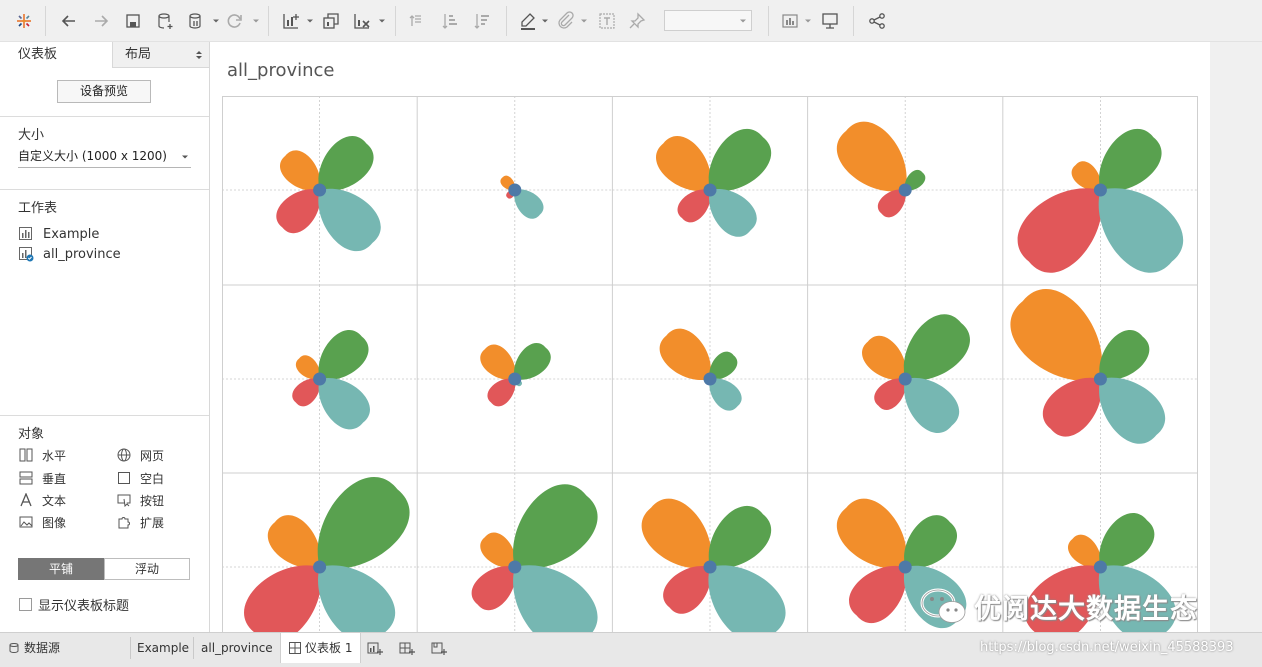 This screenshot has width=1262, height=667. What do you see at coordinates (54, 522) in the screenshot?
I see `object-label: 图像` at bounding box center [54, 522].